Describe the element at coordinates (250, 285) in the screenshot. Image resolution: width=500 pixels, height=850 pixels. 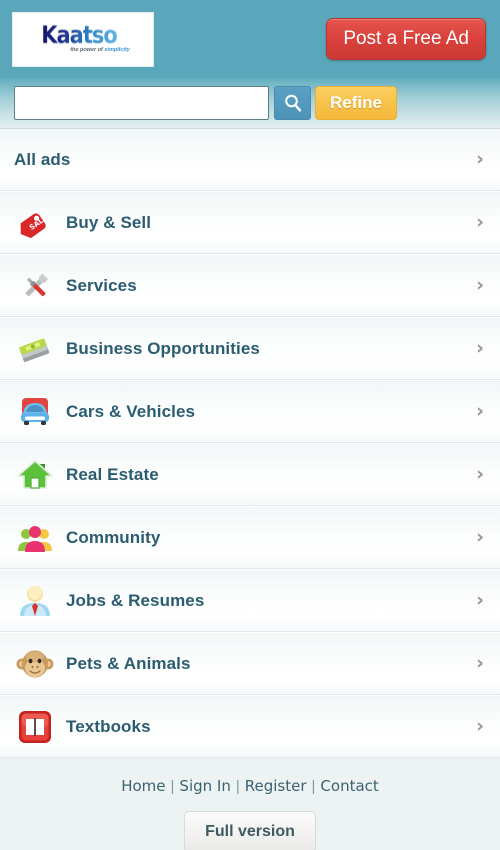
I see `category-row-services: Services ›` at that location.